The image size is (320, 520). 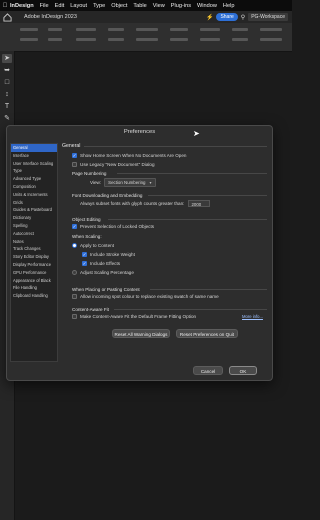 I want to click on sidebar-item-spelling: Spelling, so click(x=34, y=226).